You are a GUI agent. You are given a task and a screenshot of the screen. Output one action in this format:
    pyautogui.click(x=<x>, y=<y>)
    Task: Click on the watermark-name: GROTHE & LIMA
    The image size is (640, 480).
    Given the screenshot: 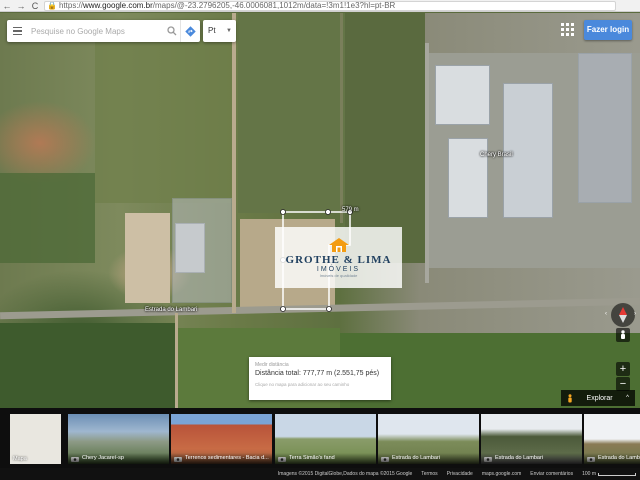 What is the action you would take?
    pyautogui.click(x=338, y=260)
    